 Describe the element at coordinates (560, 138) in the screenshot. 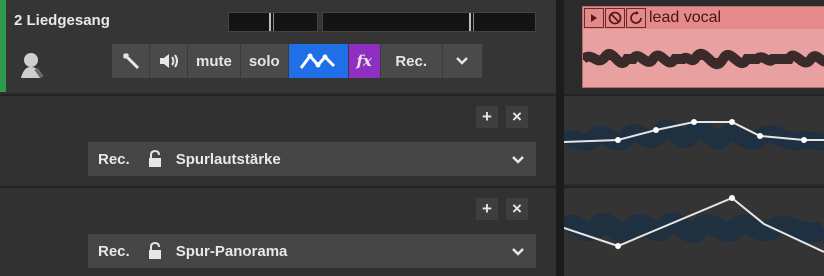

I see `panel-divider` at that location.